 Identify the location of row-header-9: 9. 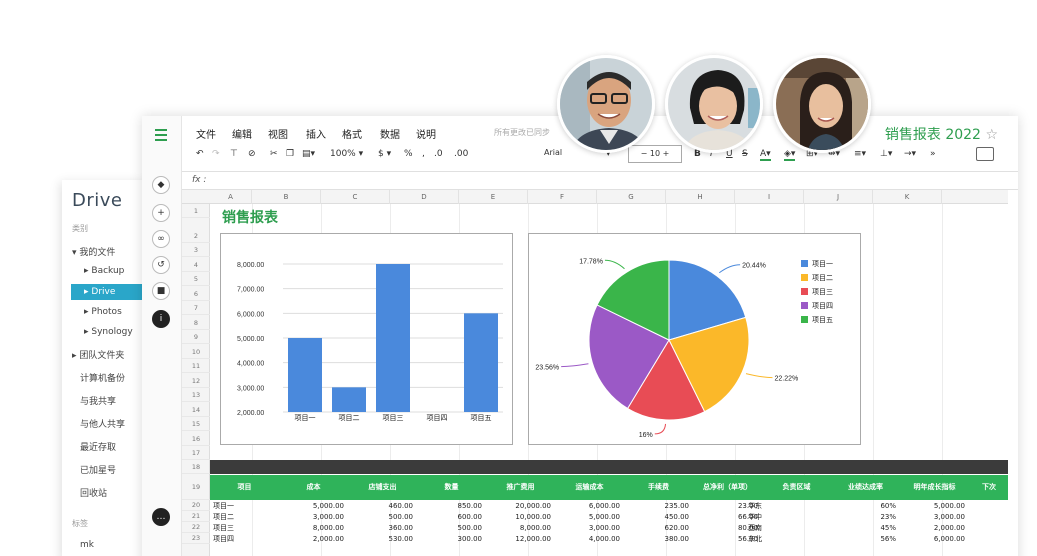
(196, 337).